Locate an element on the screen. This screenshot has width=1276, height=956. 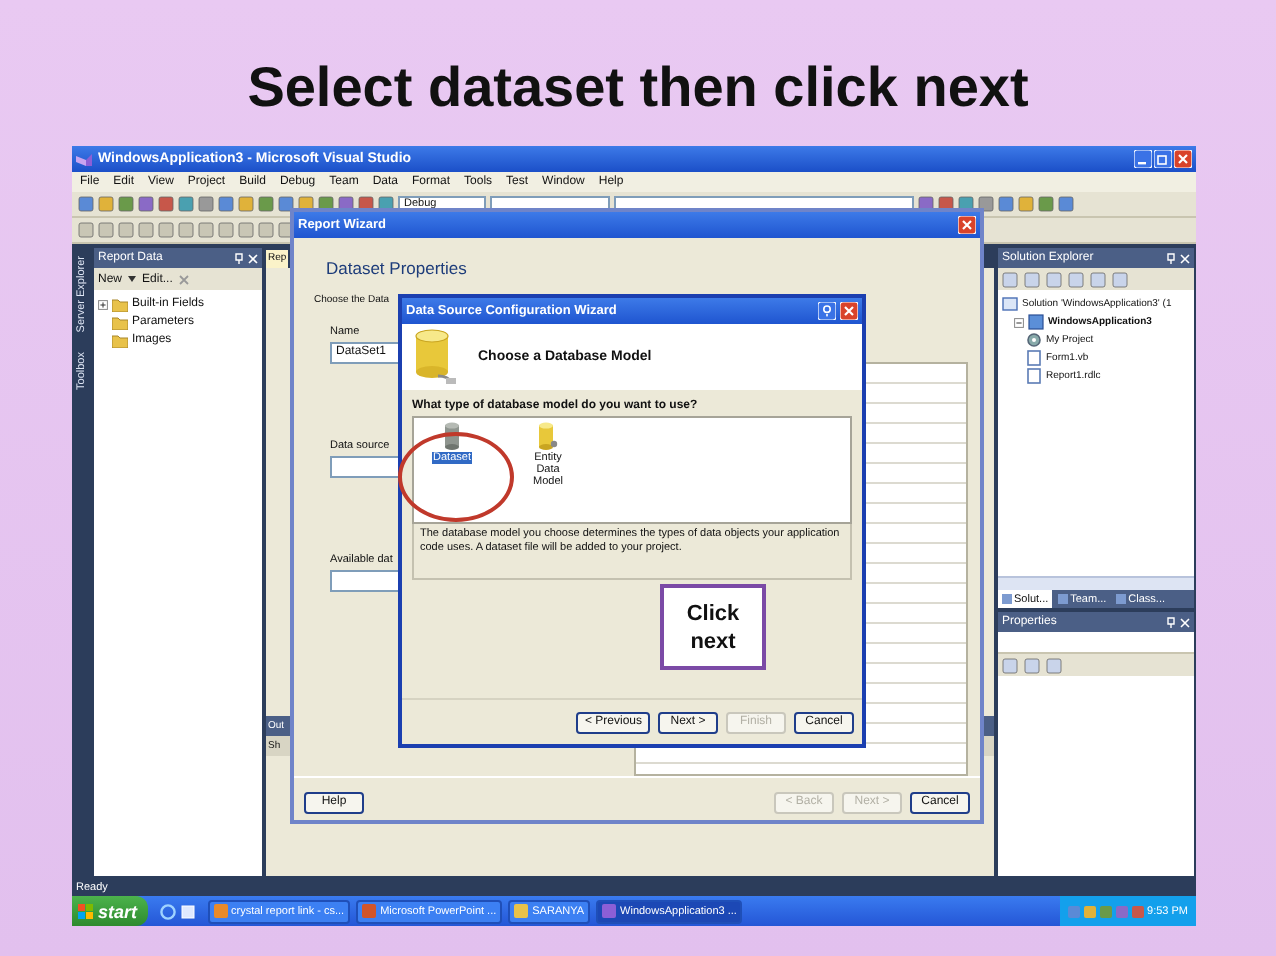
delete-icon is located at coordinates (184, 279).